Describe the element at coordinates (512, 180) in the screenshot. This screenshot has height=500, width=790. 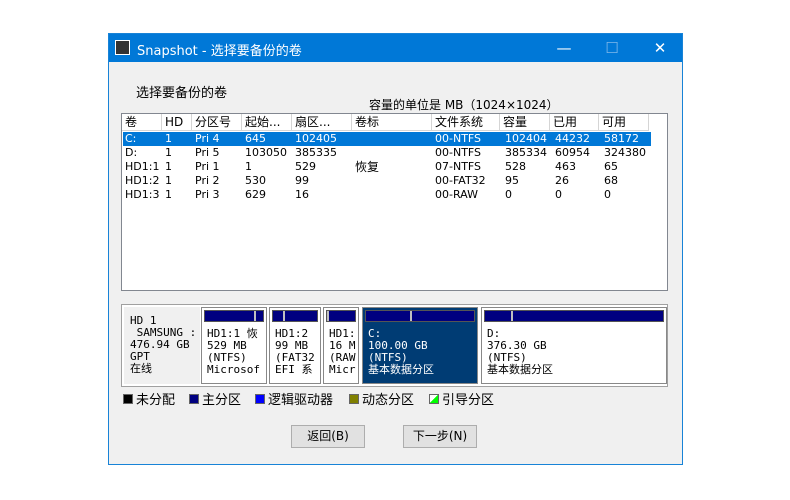
I see `table-cell: 95` at that location.